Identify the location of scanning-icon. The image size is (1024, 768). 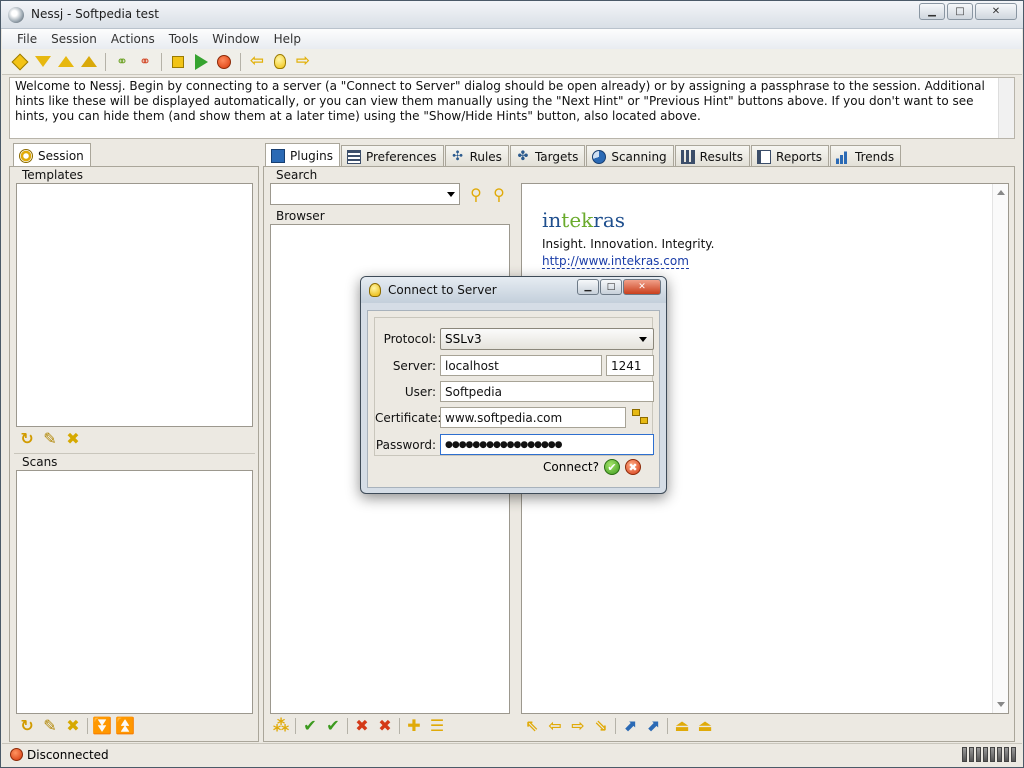
(599, 156).